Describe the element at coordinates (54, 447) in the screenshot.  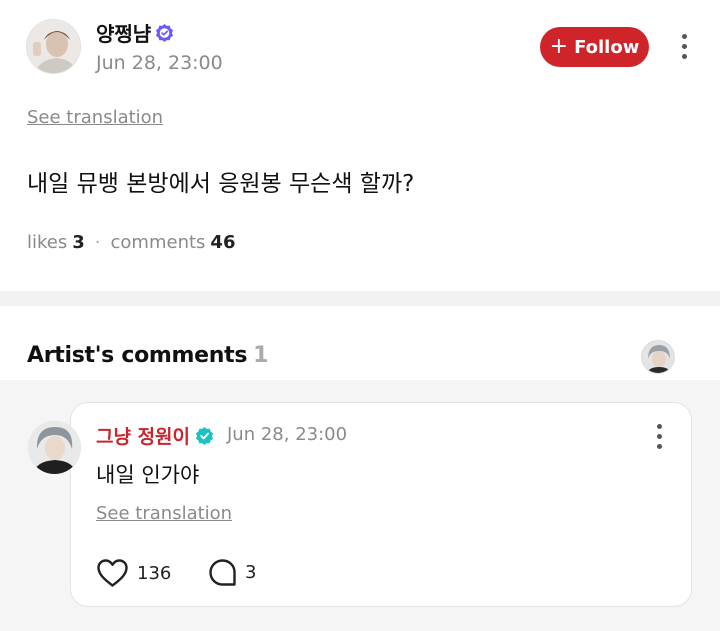
I see `commenter-avatar` at that location.